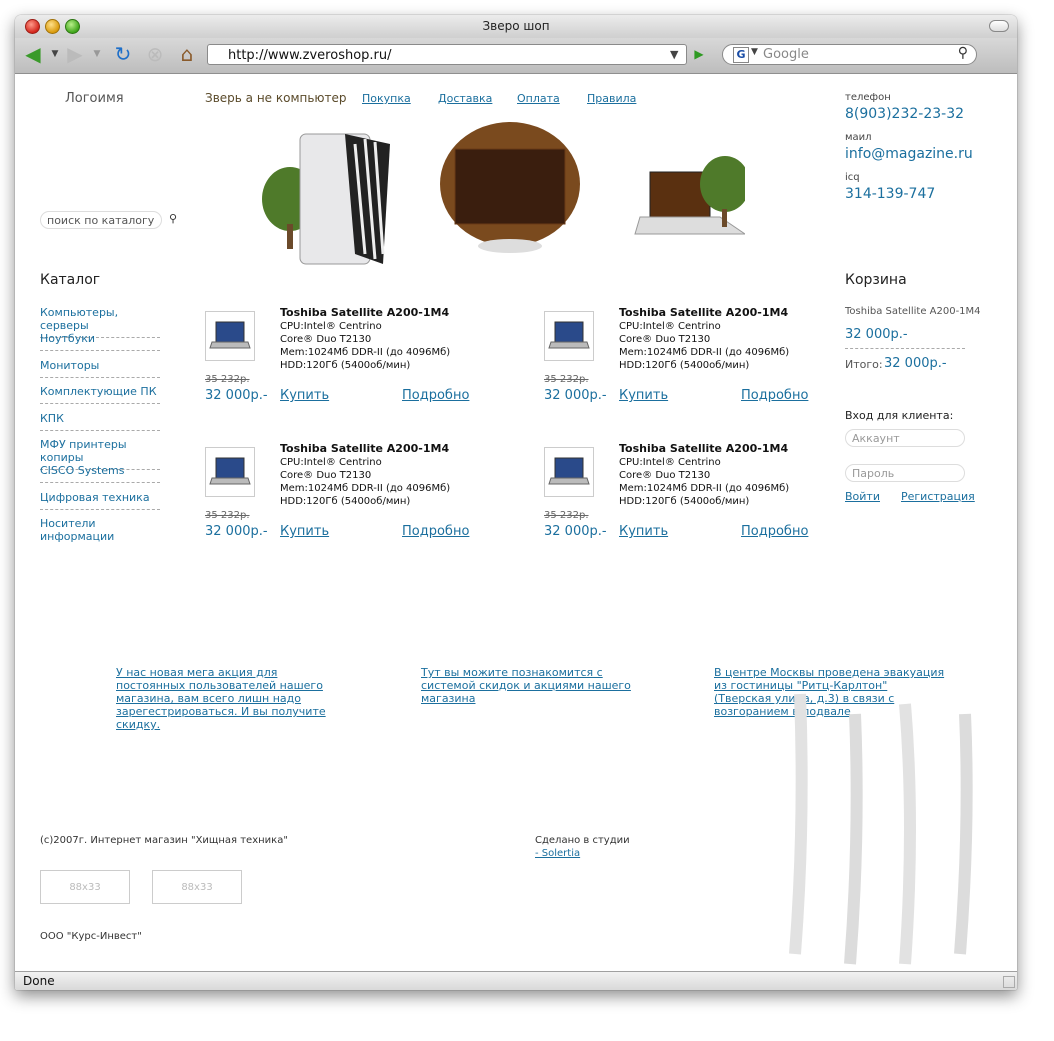 This screenshot has width=1054, height=1041. What do you see at coordinates (849, 54) in the screenshot?
I see `search-bar: G ▼ Google ⚲` at bounding box center [849, 54].